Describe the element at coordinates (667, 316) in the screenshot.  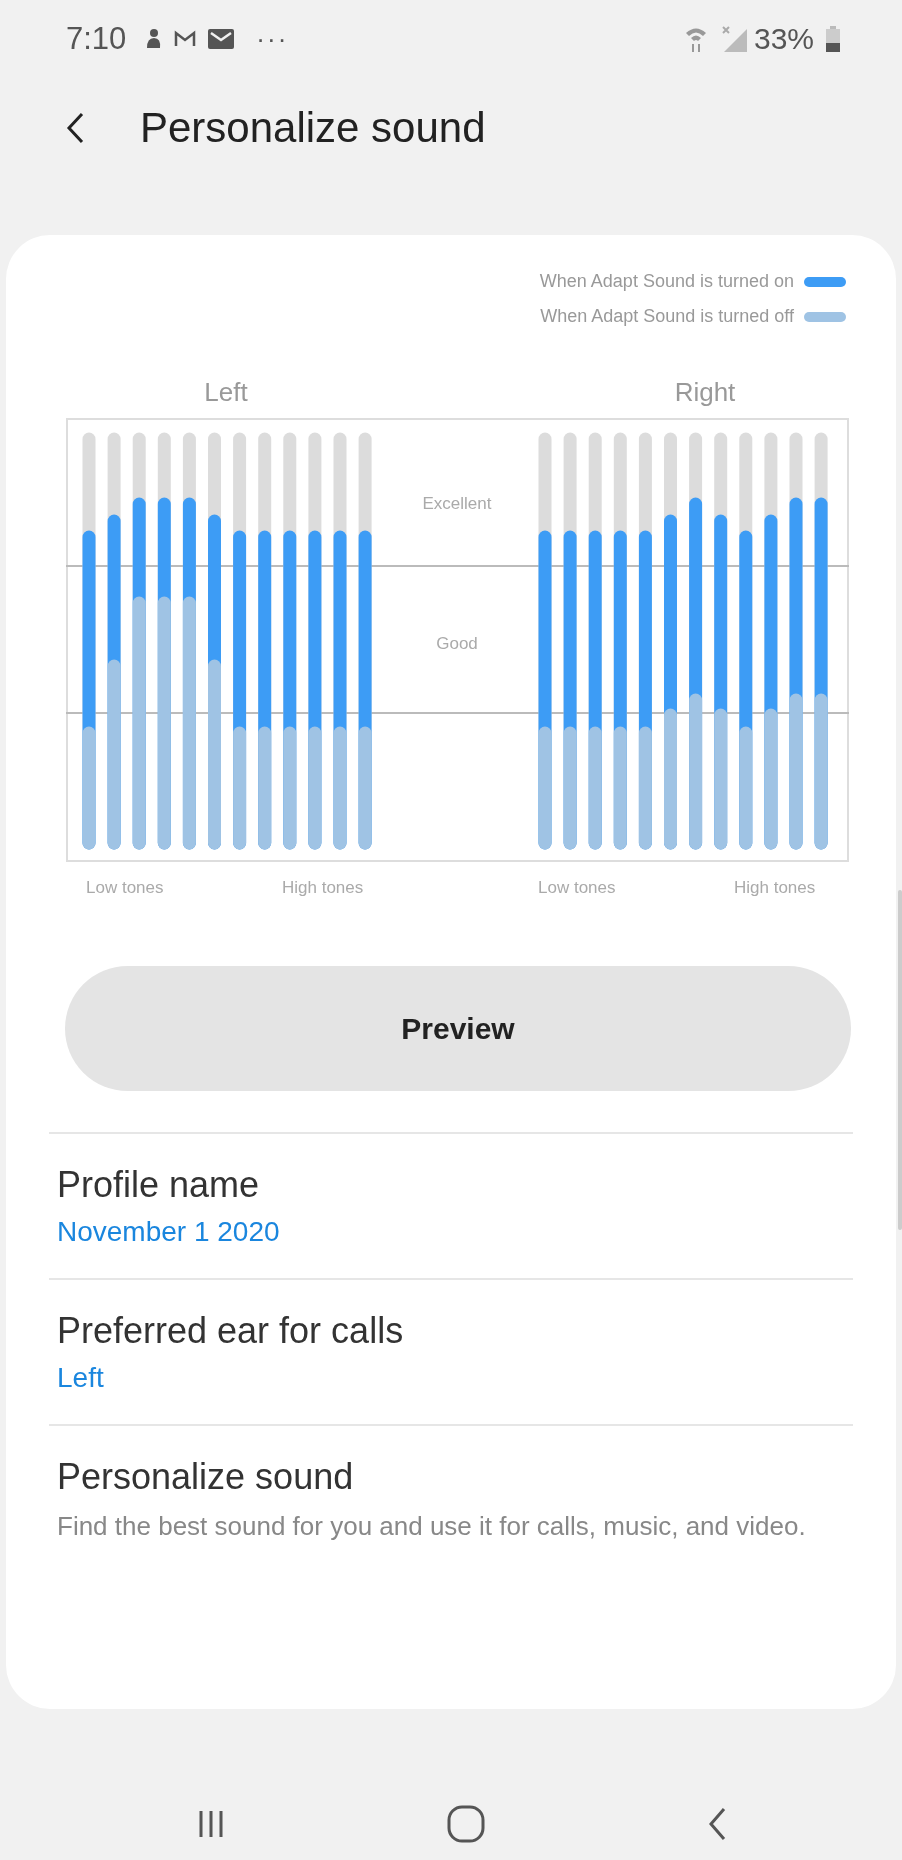
I see `legend-label: When Adapt Sound is turned off` at that location.